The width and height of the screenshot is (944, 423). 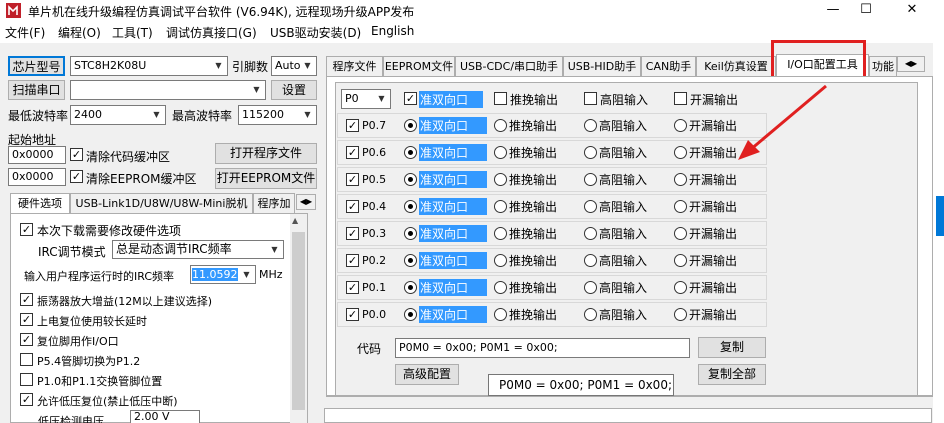 I want to click on menu-english: English, so click(x=392, y=31).